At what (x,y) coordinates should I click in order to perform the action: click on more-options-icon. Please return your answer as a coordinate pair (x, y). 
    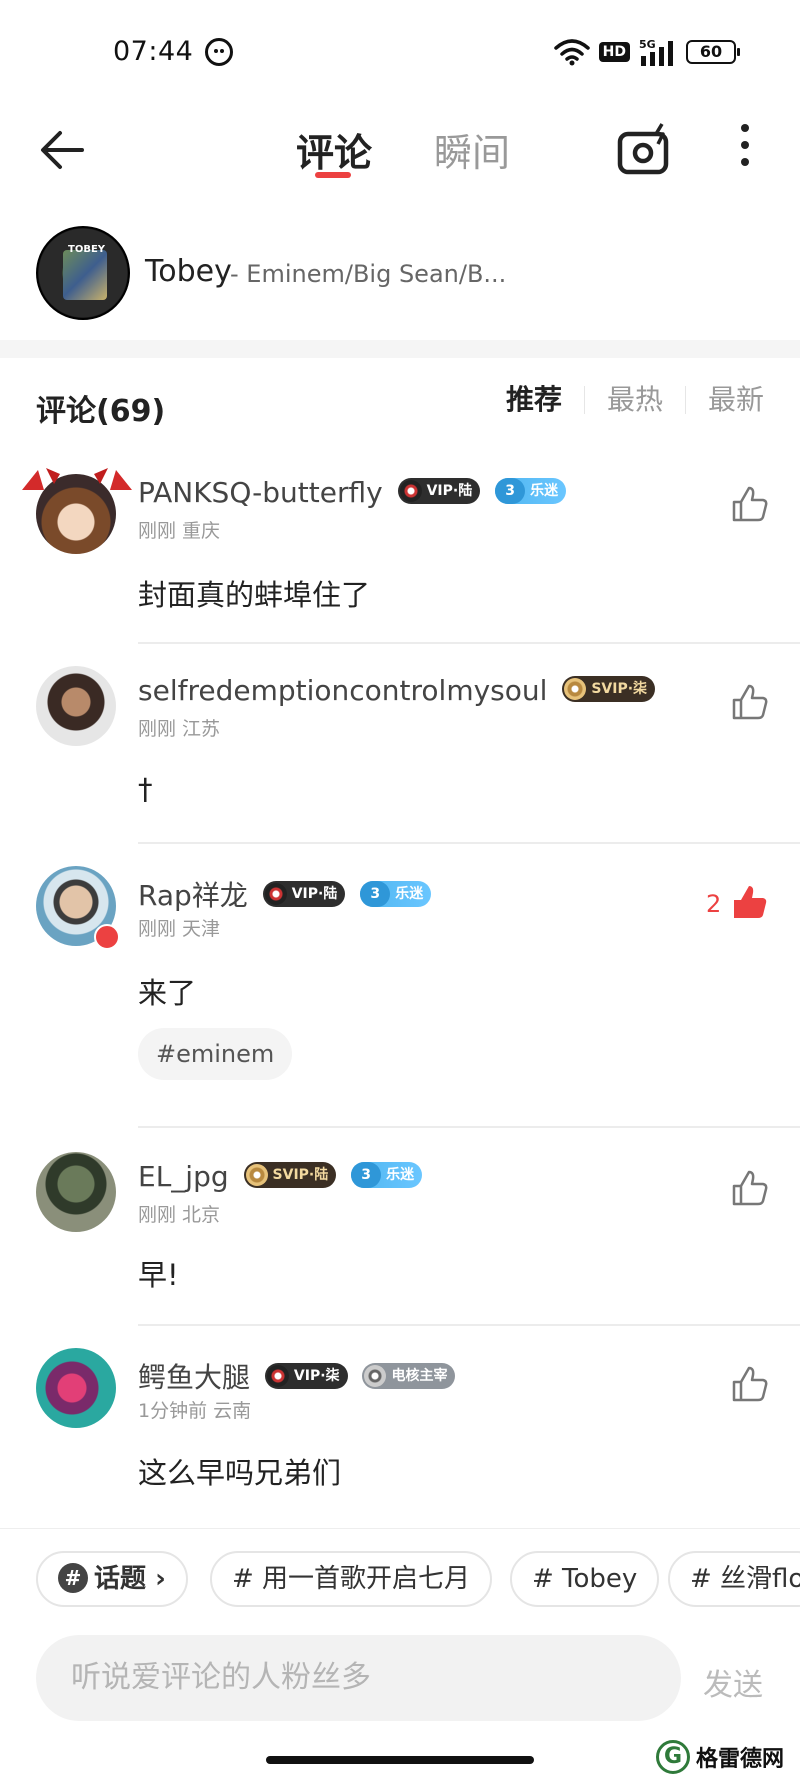
    Looking at the image, I should click on (745, 148).